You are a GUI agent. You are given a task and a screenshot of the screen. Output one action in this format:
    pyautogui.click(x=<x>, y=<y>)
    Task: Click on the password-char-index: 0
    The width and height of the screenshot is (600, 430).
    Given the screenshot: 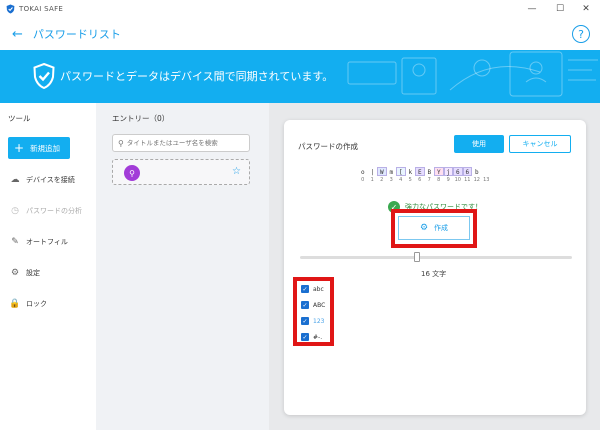 What is the action you would take?
    pyautogui.click(x=363, y=180)
    